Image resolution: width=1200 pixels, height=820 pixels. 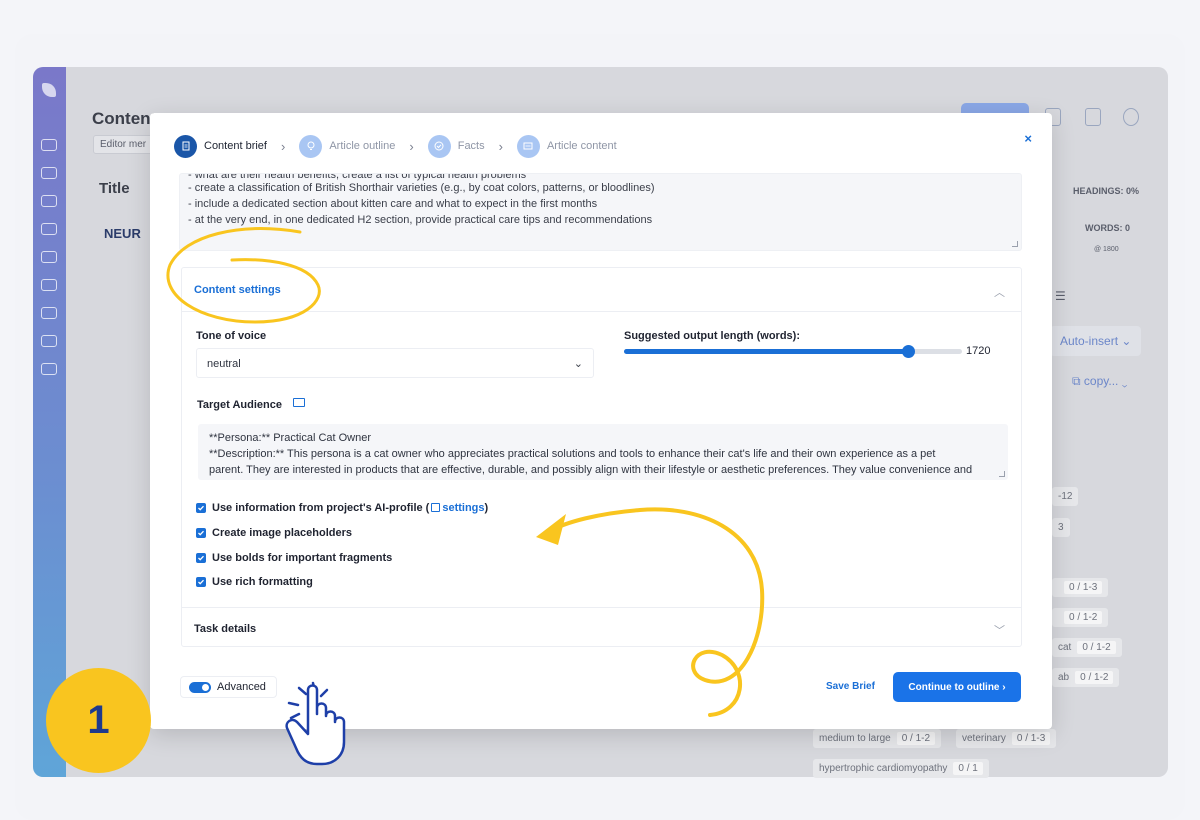 I want to click on bg-title-label: Title, so click(x=114, y=188).